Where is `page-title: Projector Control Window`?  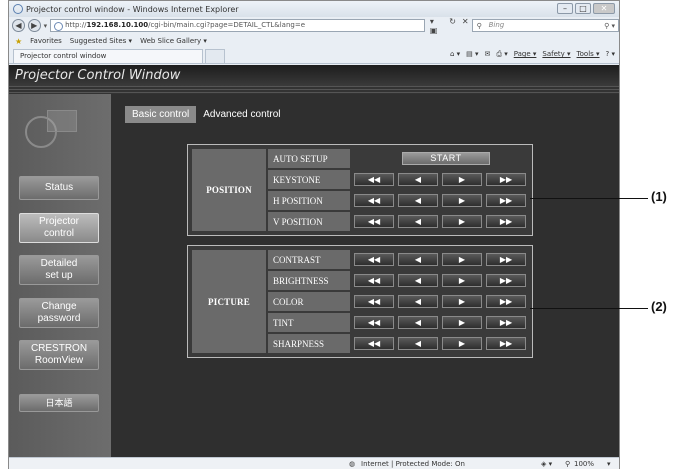 page-title: Projector Control Window is located at coordinates (314, 75).